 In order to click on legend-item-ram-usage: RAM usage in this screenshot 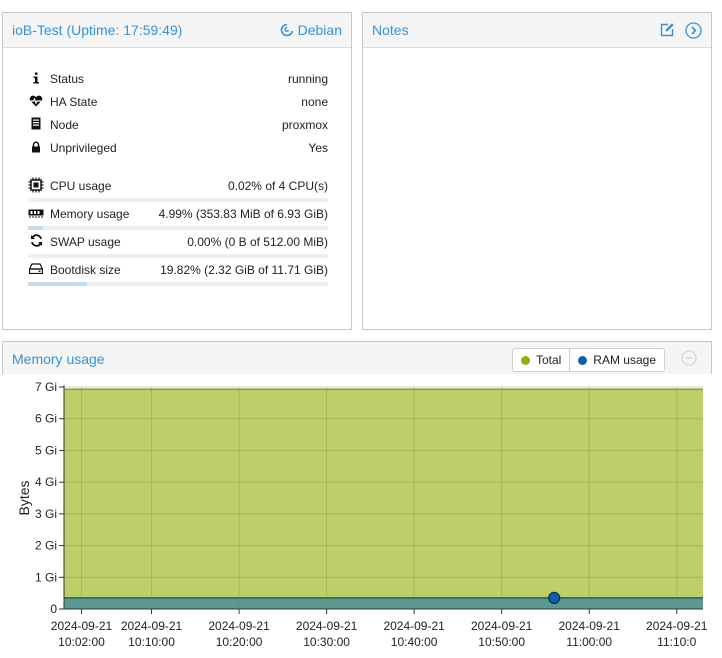, I will do `click(616, 360)`.